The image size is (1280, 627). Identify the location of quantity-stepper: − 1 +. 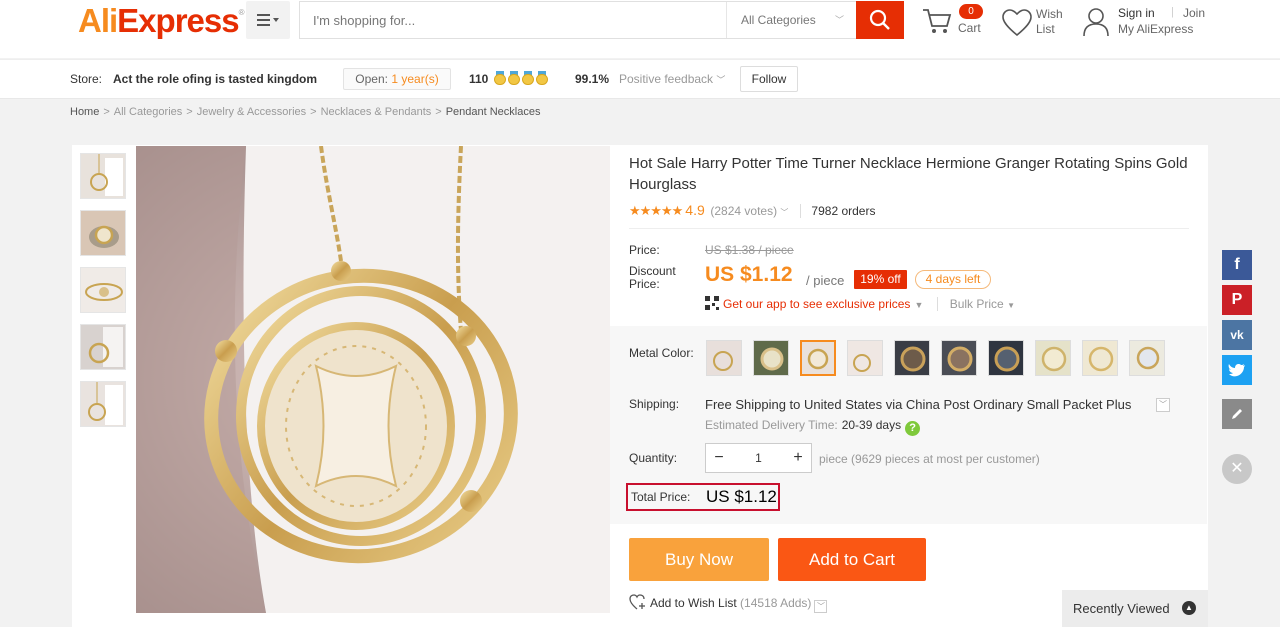
(758, 458).